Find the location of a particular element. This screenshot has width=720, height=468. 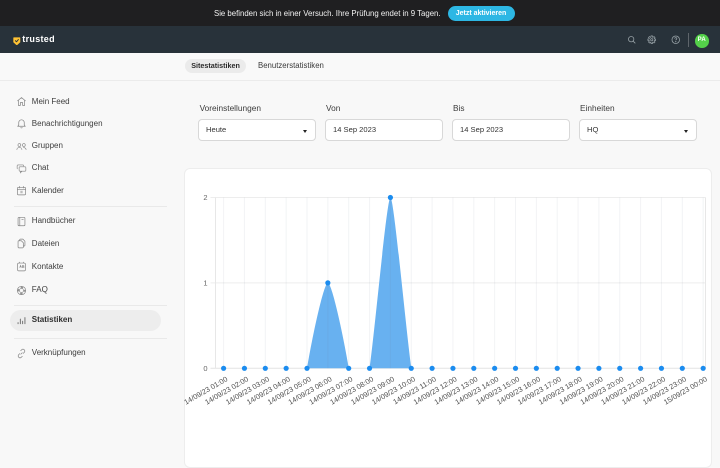

svg-text: 2 is located at coordinates (205, 197).